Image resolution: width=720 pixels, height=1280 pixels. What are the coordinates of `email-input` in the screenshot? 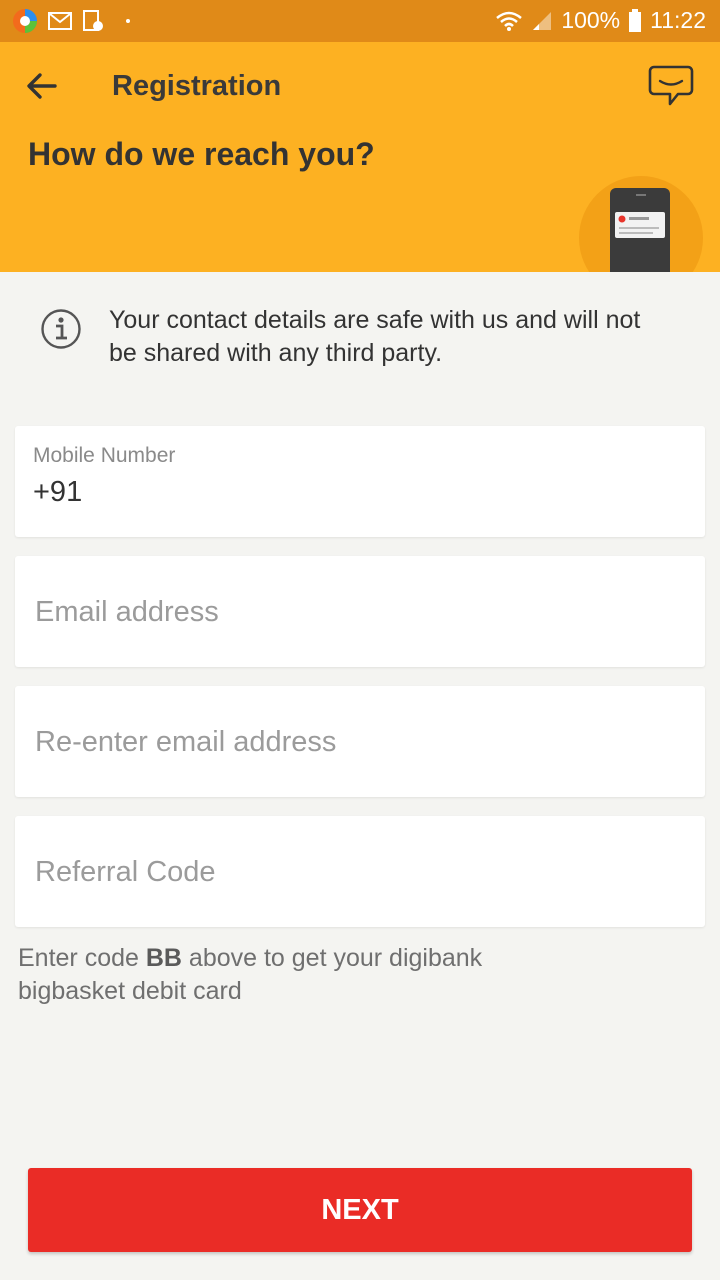 It's located at (360, 612).